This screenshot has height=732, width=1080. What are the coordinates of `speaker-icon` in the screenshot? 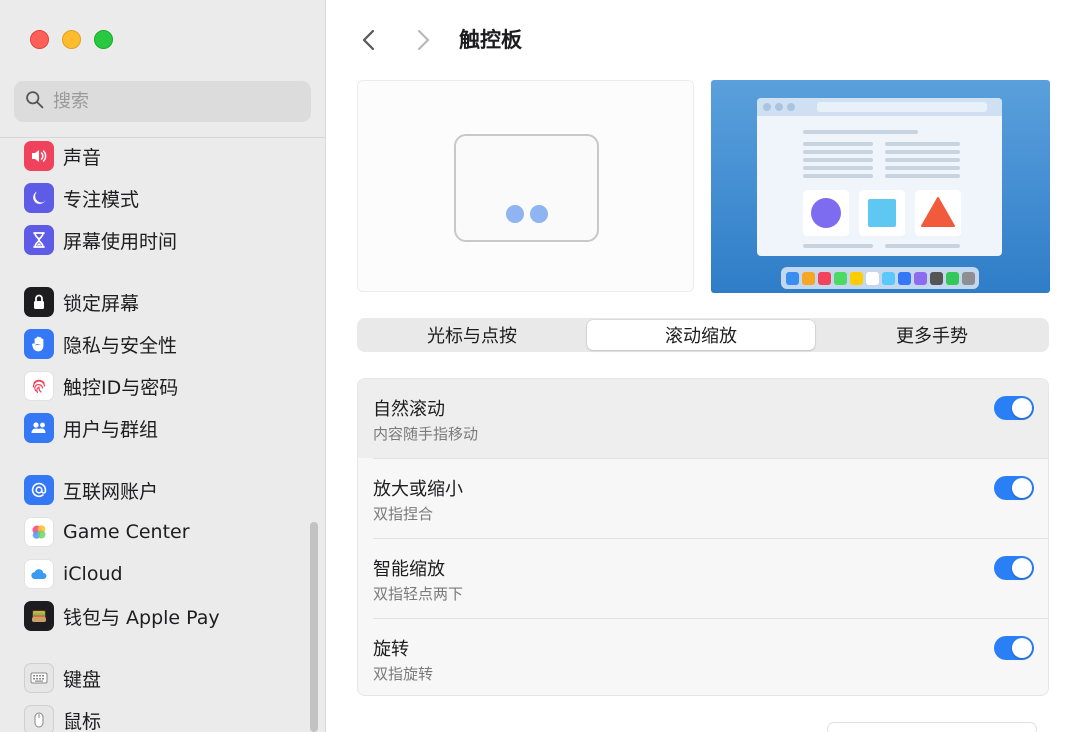 It's located at (39, 156).